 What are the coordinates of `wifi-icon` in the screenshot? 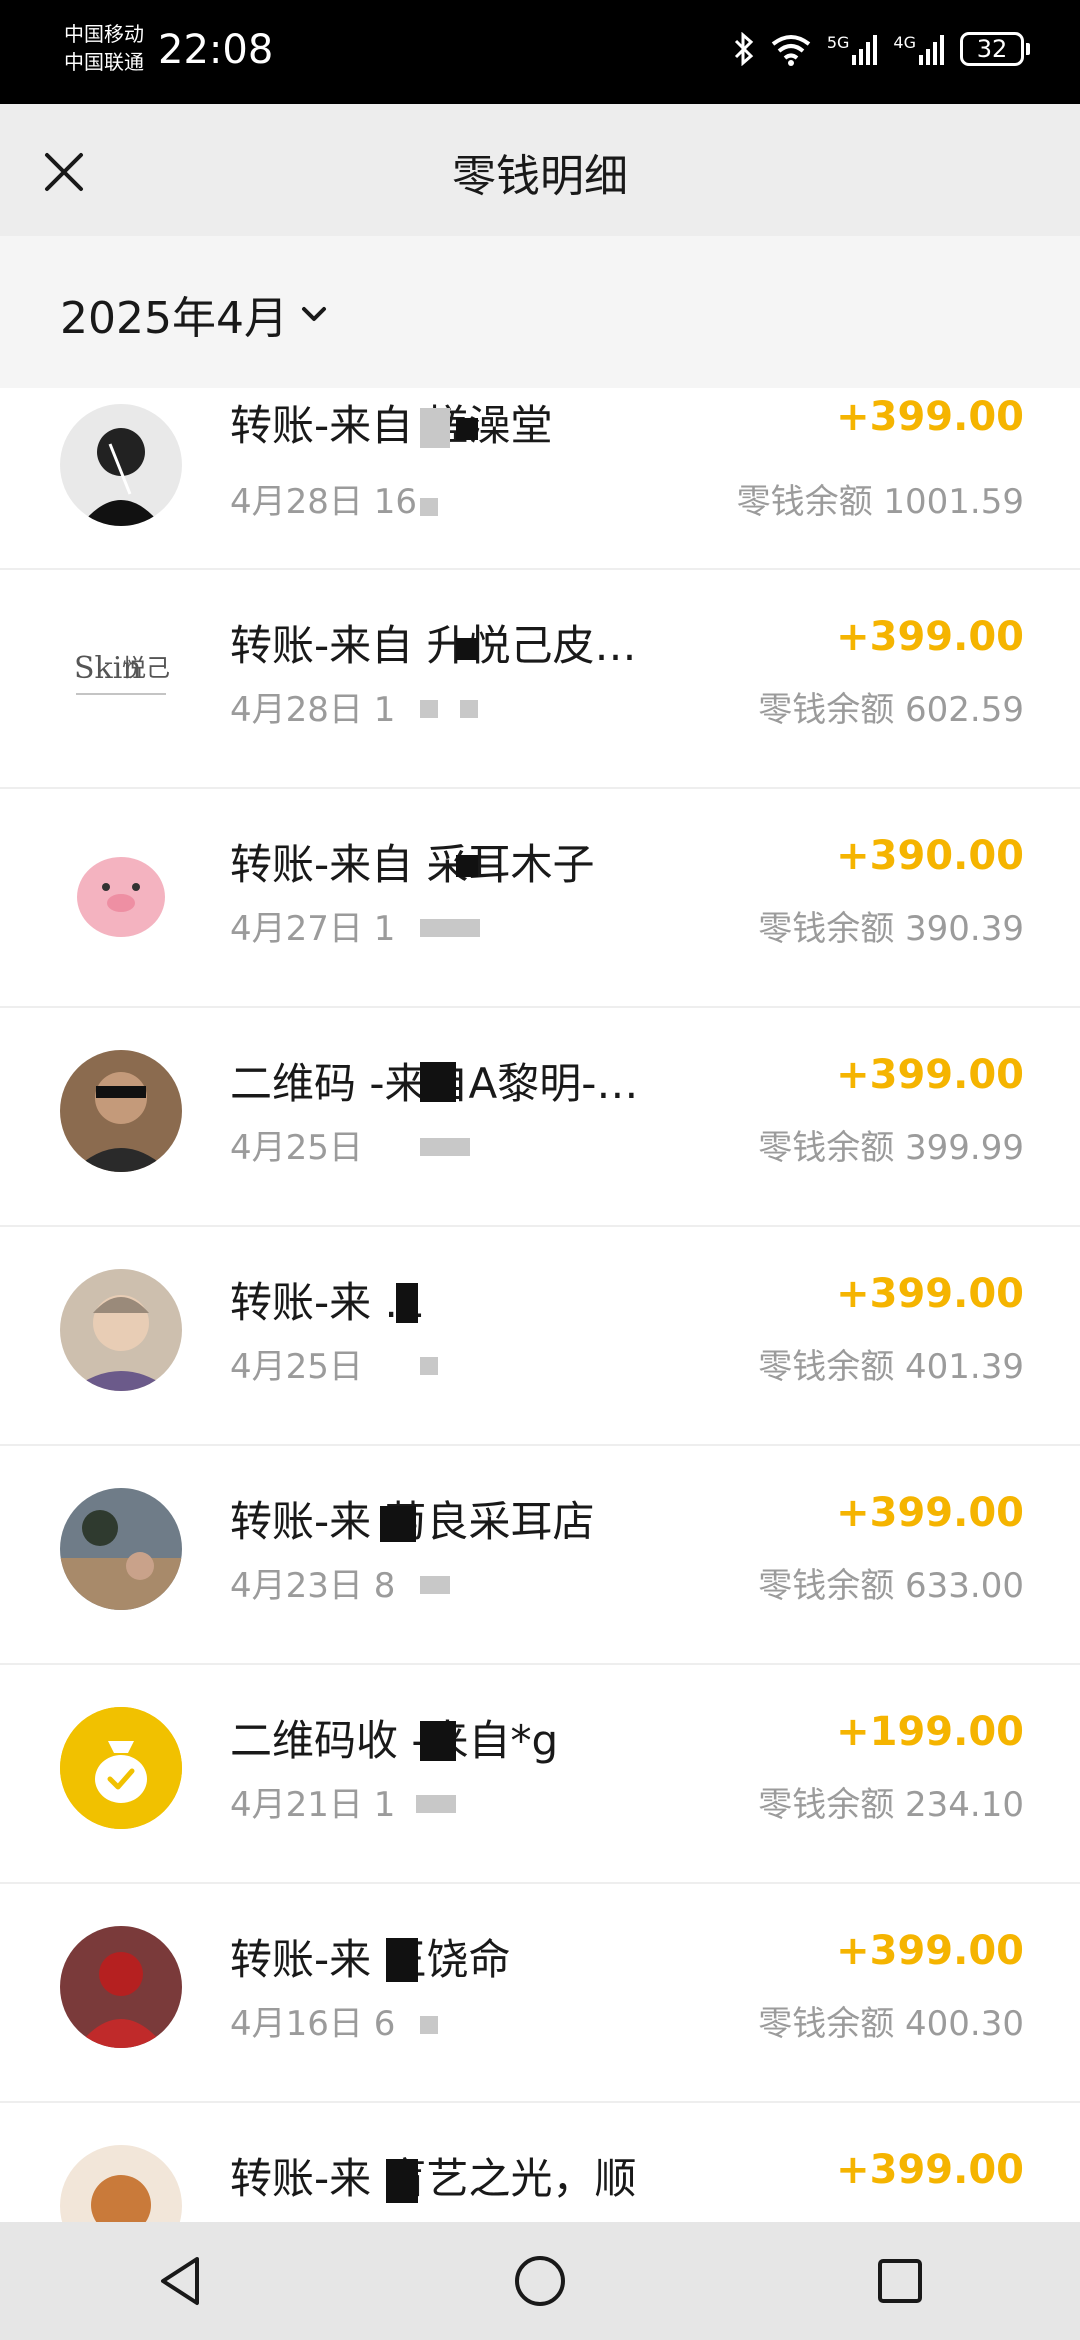 It's located at (791, 49).